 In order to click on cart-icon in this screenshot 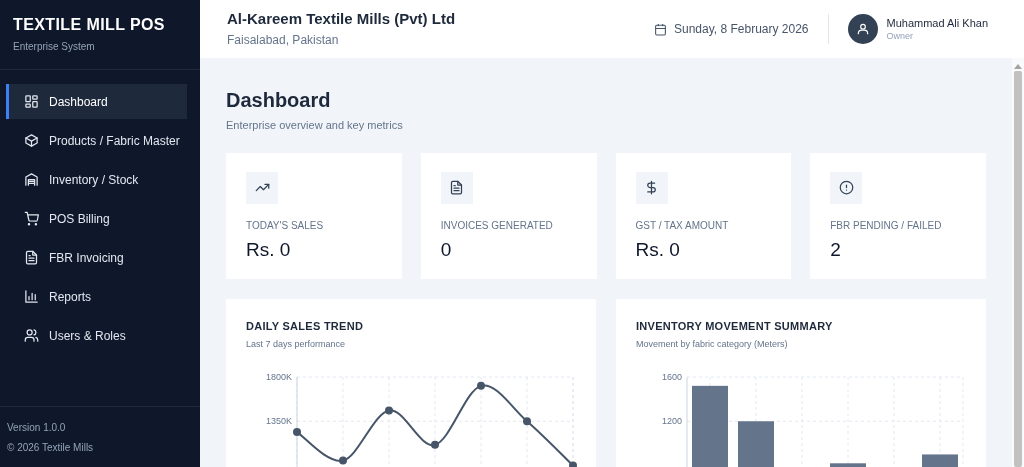, I will do `click(31, 218)`.